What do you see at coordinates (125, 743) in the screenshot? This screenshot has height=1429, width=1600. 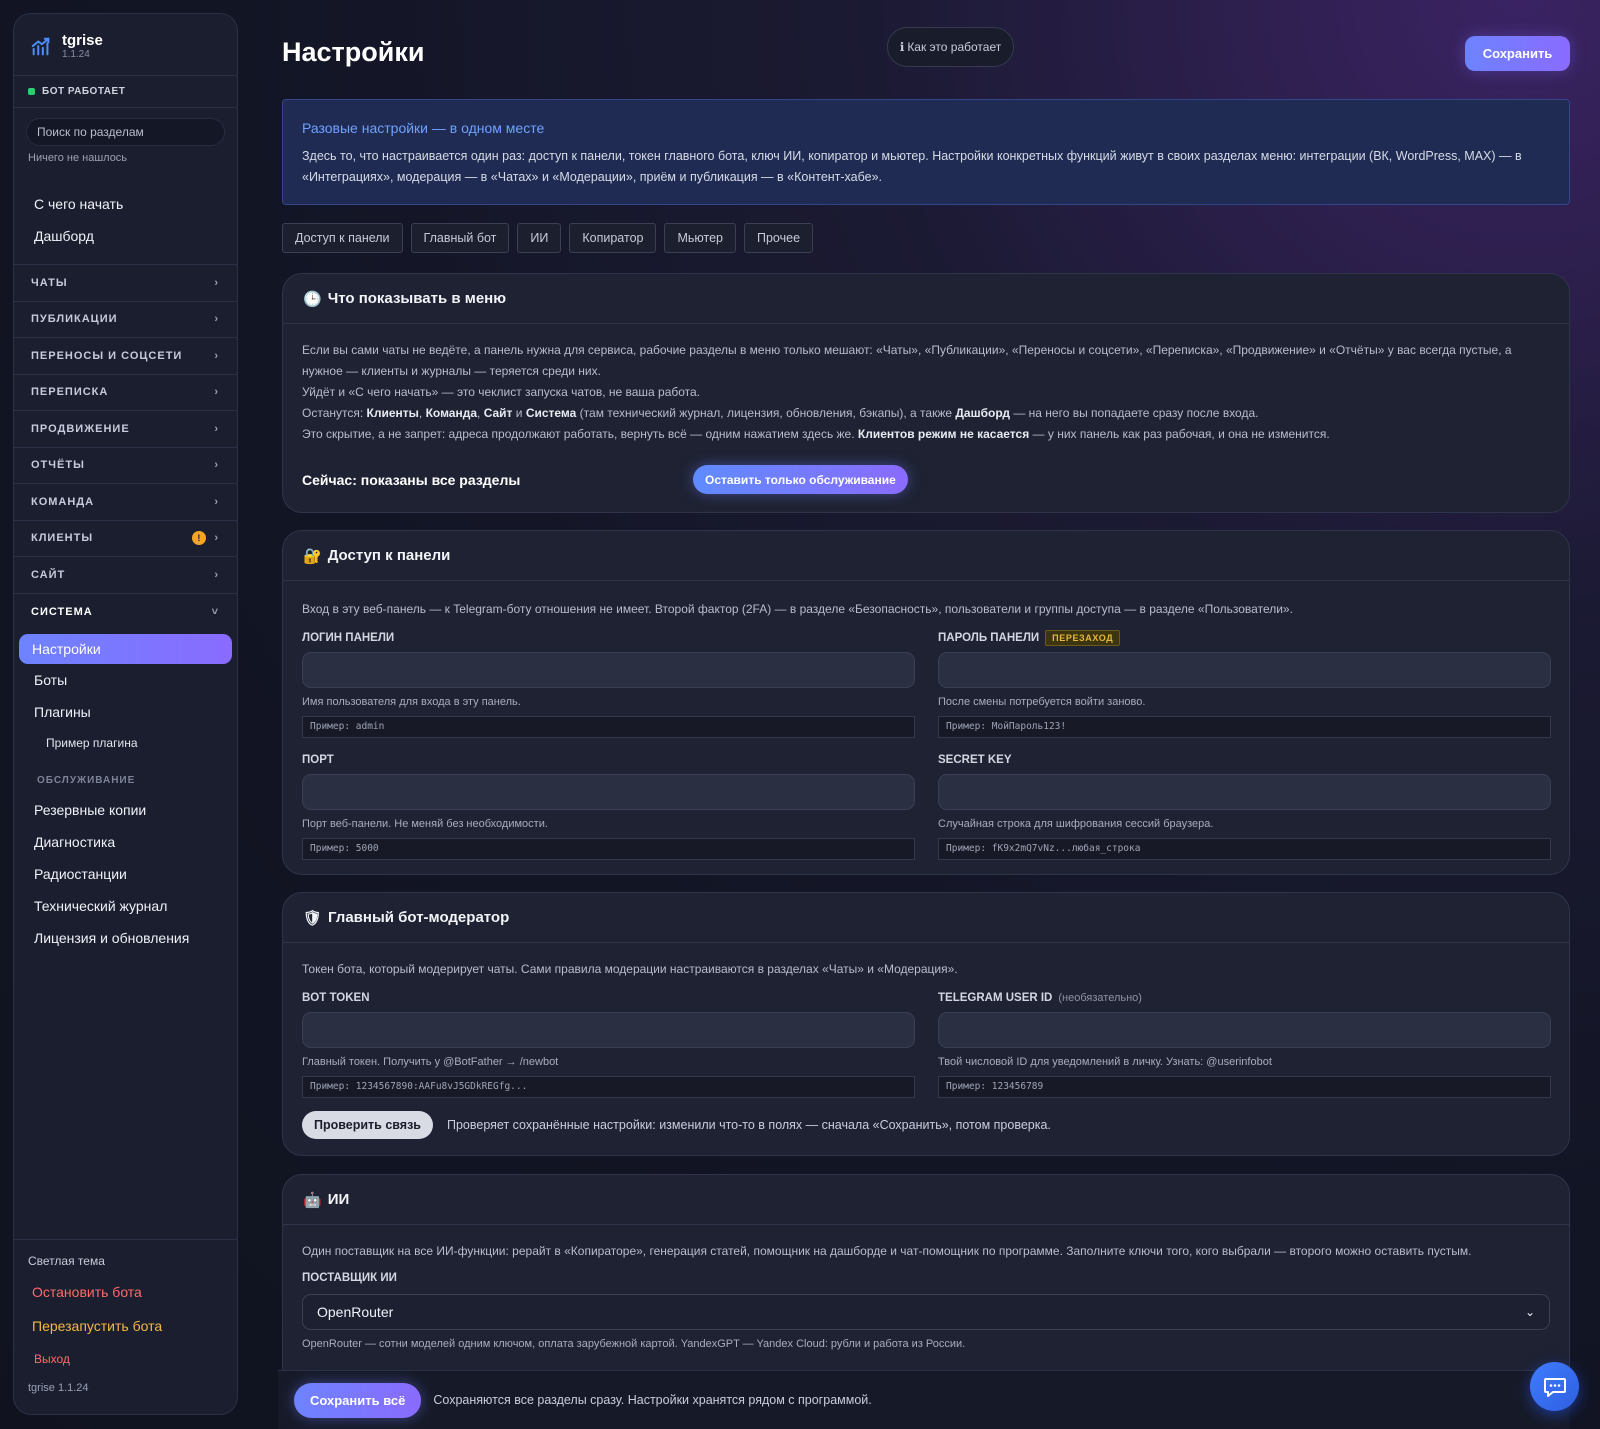 I see `sidebar-item-plugin-example: Пример плагина` at bounding box center [125, 743].